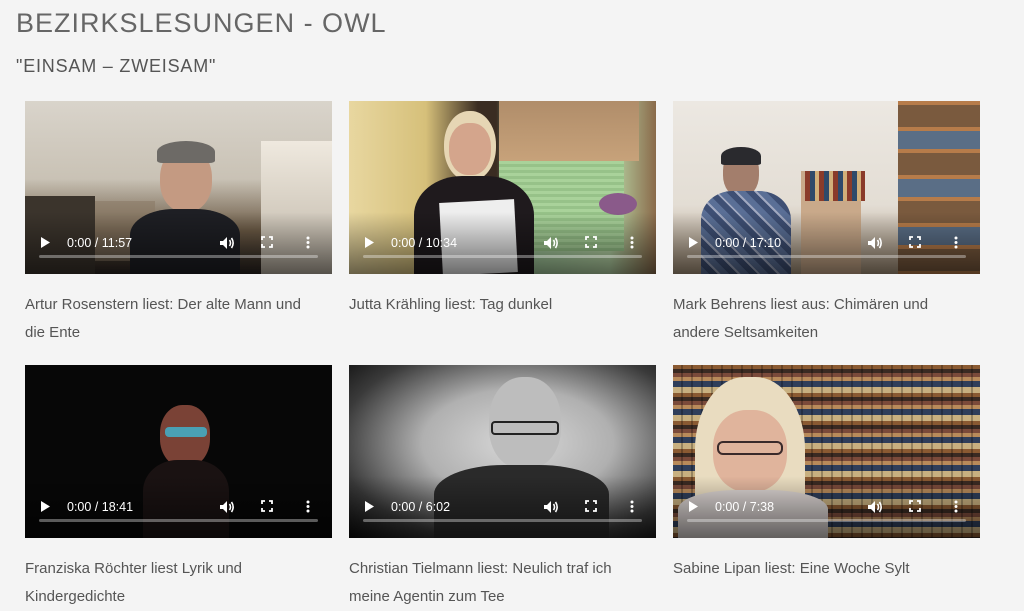  I want to click on video-controls: 0:00 / 17:10, so click(826, 243).